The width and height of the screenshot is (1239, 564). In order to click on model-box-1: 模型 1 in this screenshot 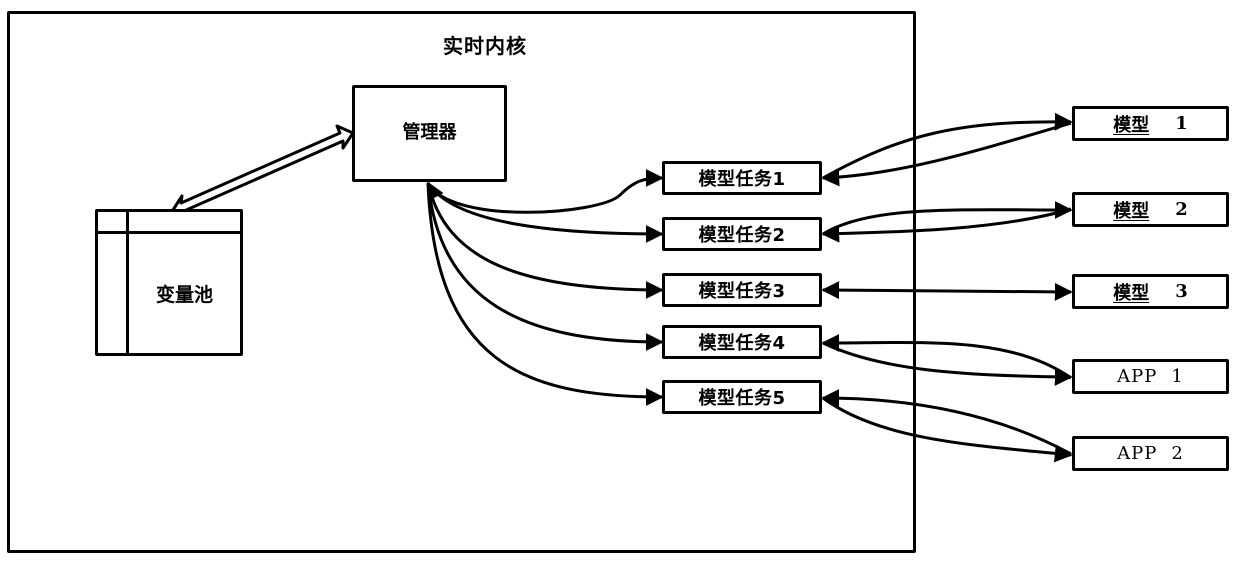, I will do `click(1150, 123)`.